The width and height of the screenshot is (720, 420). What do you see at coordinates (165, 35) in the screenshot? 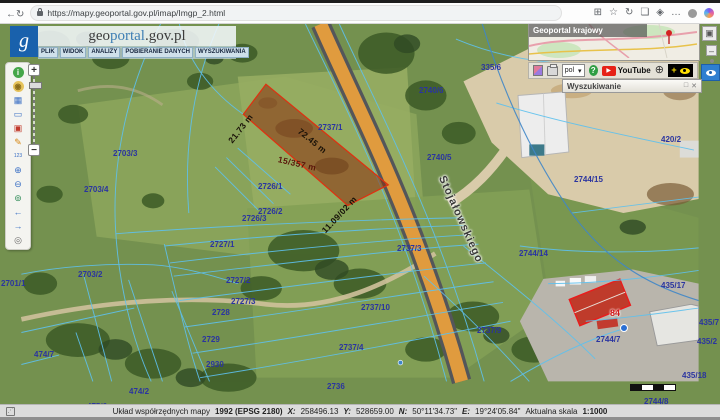
I see `title-suffix: .gov.pl` at bounding box center [165, 35].